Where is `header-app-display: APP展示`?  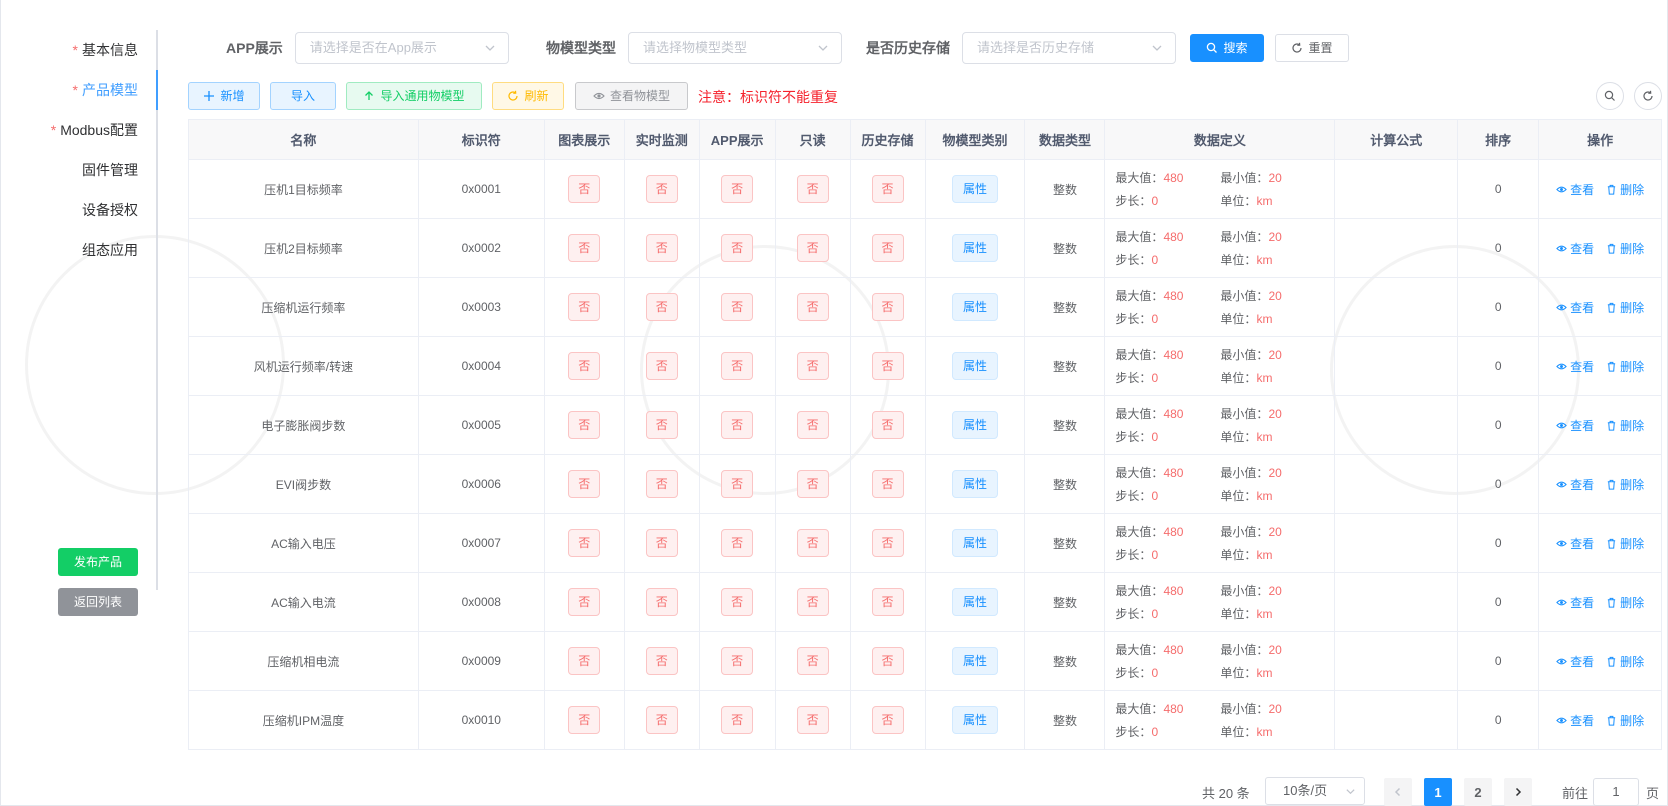 header-app-display: APP展示 is located at coordinates (738, 139).